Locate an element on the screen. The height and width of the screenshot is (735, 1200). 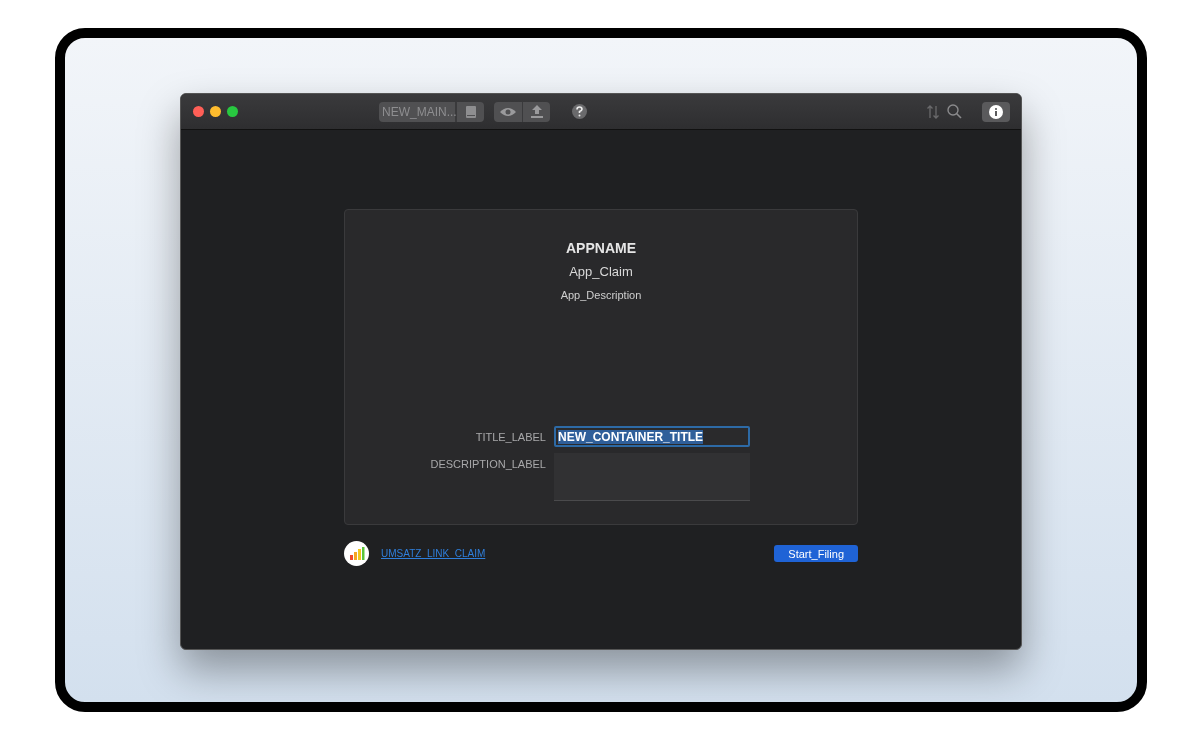
sort-icon is located at coordinates (933, 111).